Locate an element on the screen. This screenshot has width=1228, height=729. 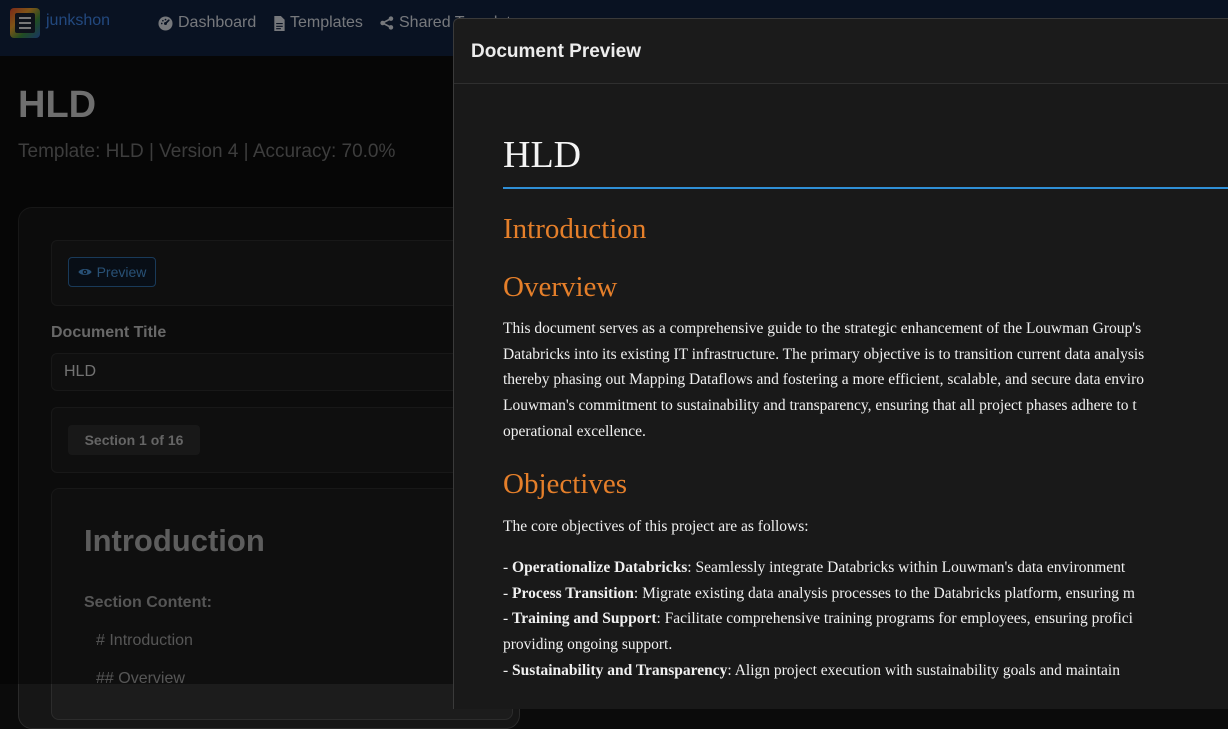
doc-heading-overview: Overview is located at coordinates (560, 287).